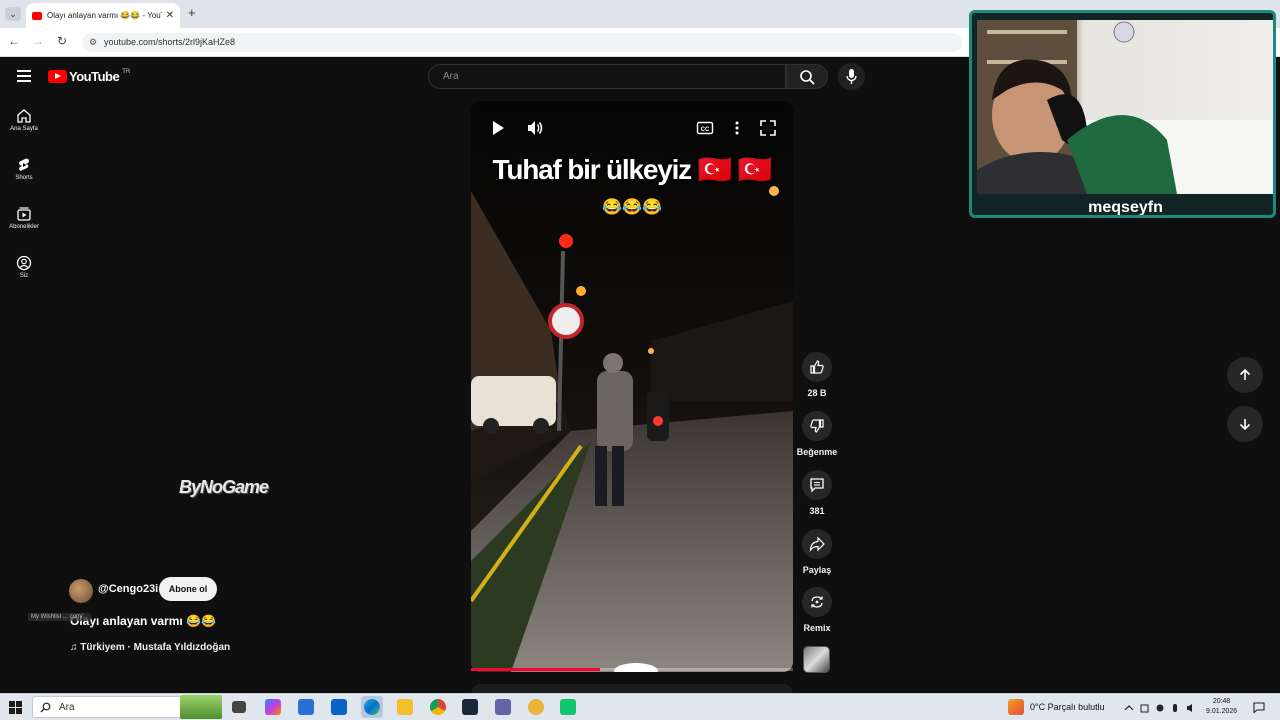 This screenshot has width=1280, height=720. What do you see at coordinates (1016, 707) in the screenshot?
I see `weather-icon` at bounding box center [1016, 707].